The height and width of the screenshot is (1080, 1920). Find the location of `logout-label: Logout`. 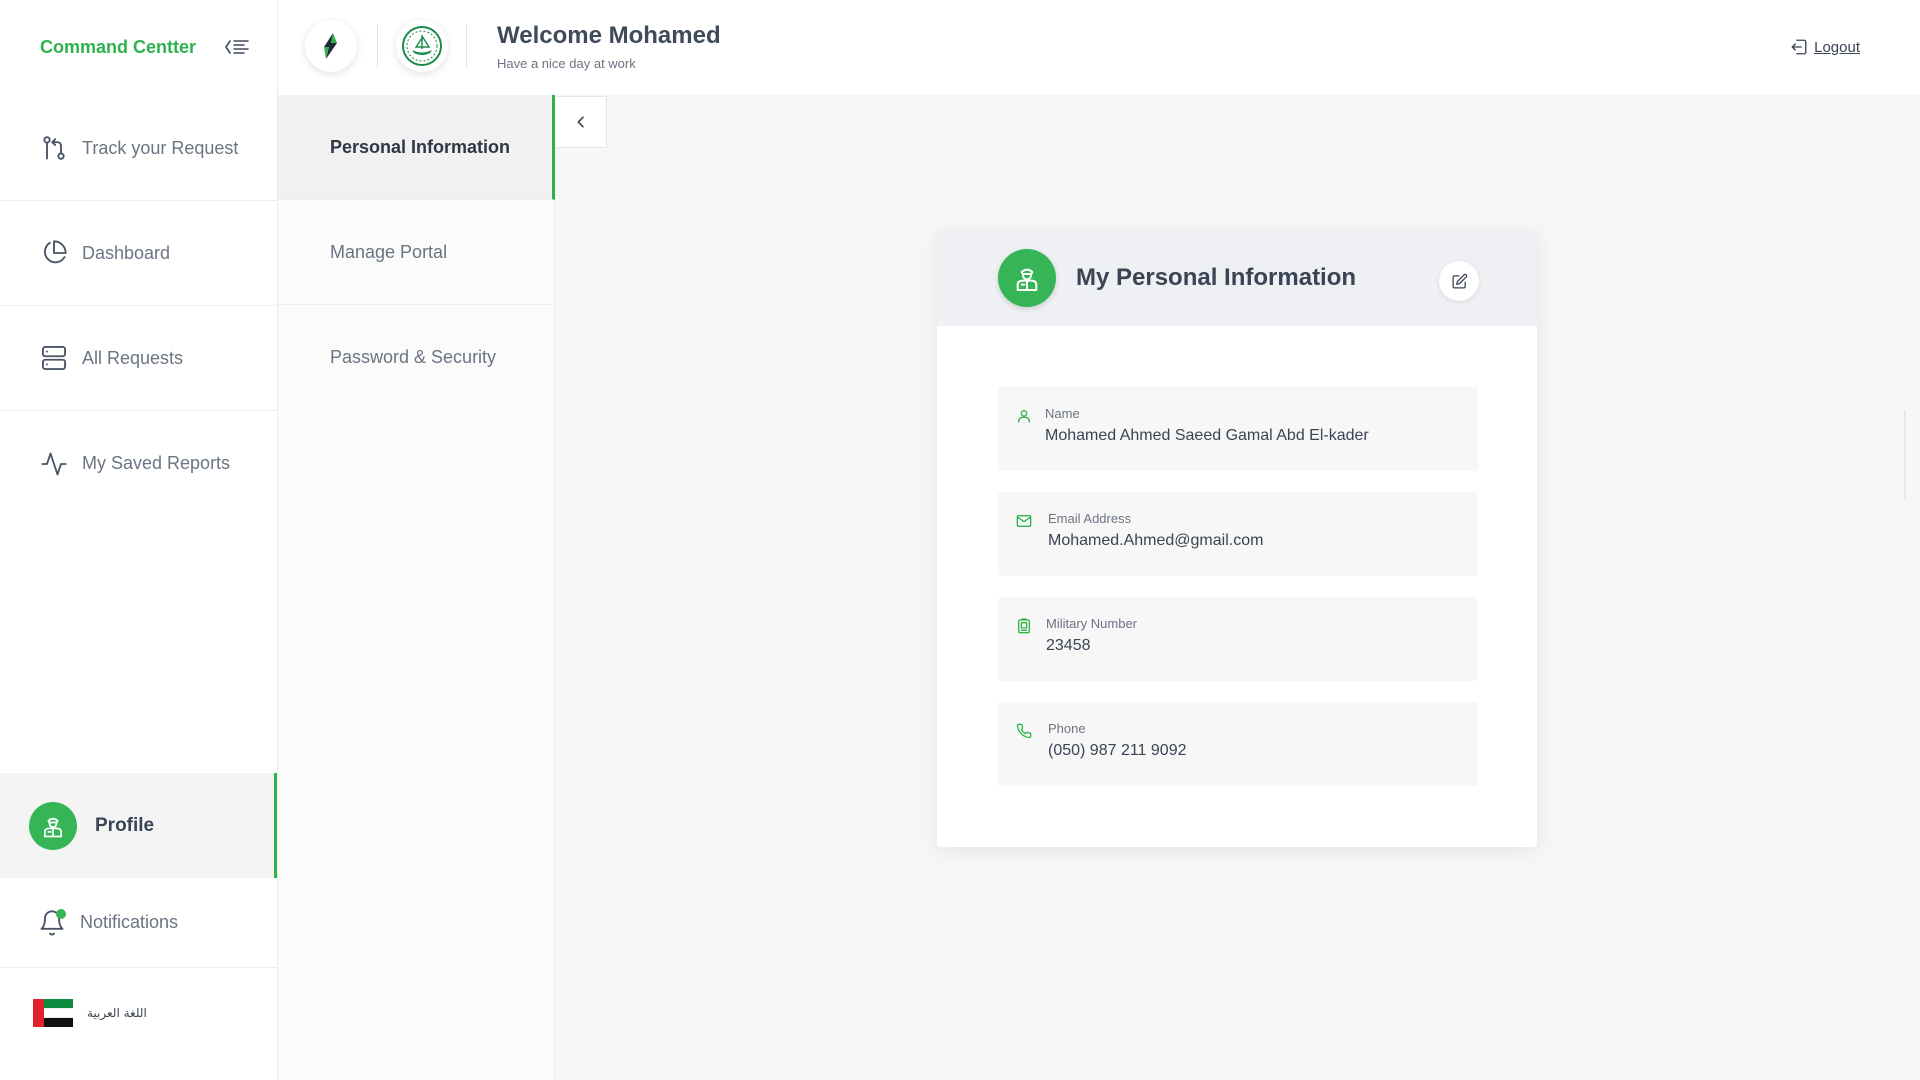

logout-label: Logout is located at coordinates (1837, 47).